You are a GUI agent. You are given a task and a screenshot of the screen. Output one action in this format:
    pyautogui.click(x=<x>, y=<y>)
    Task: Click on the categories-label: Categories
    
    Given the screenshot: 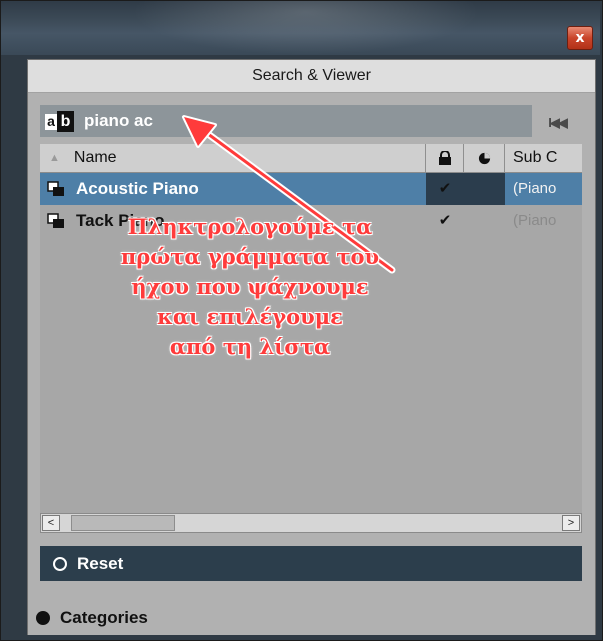 What is the action you would take?
    pyautogui.click(x=104, y=617)
    